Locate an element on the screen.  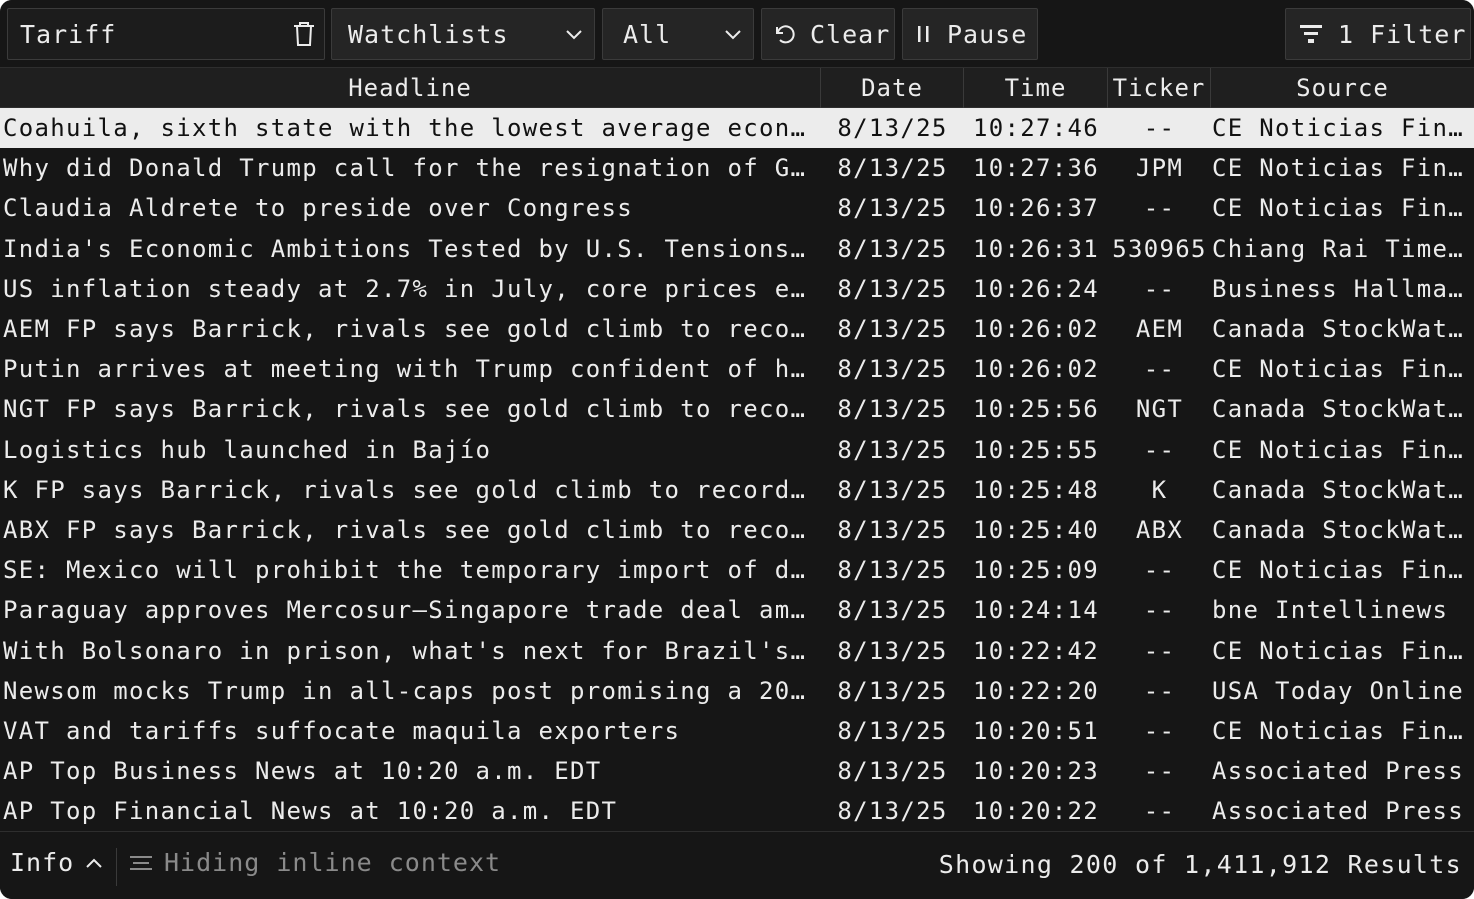
cell-time: 10:27:36 is located at coordinates (1036, 168).